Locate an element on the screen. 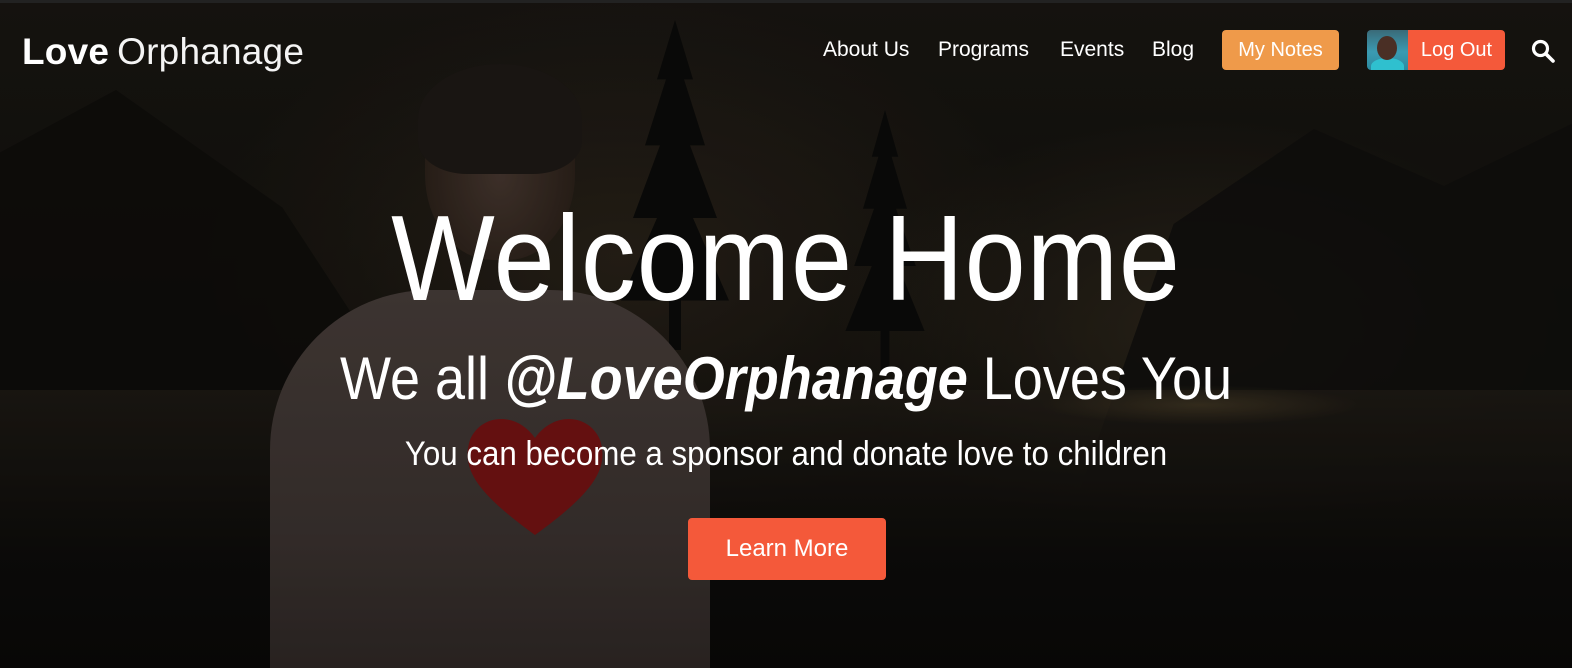 This screenshot has width=1572, height=668. search-icon is located at coordinates (1543, 51).